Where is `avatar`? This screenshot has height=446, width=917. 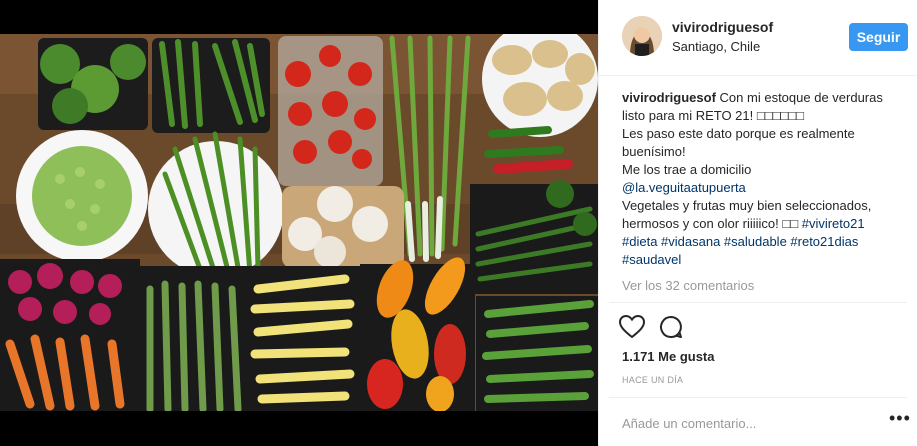
avatar is located at coordinates (642, 36).